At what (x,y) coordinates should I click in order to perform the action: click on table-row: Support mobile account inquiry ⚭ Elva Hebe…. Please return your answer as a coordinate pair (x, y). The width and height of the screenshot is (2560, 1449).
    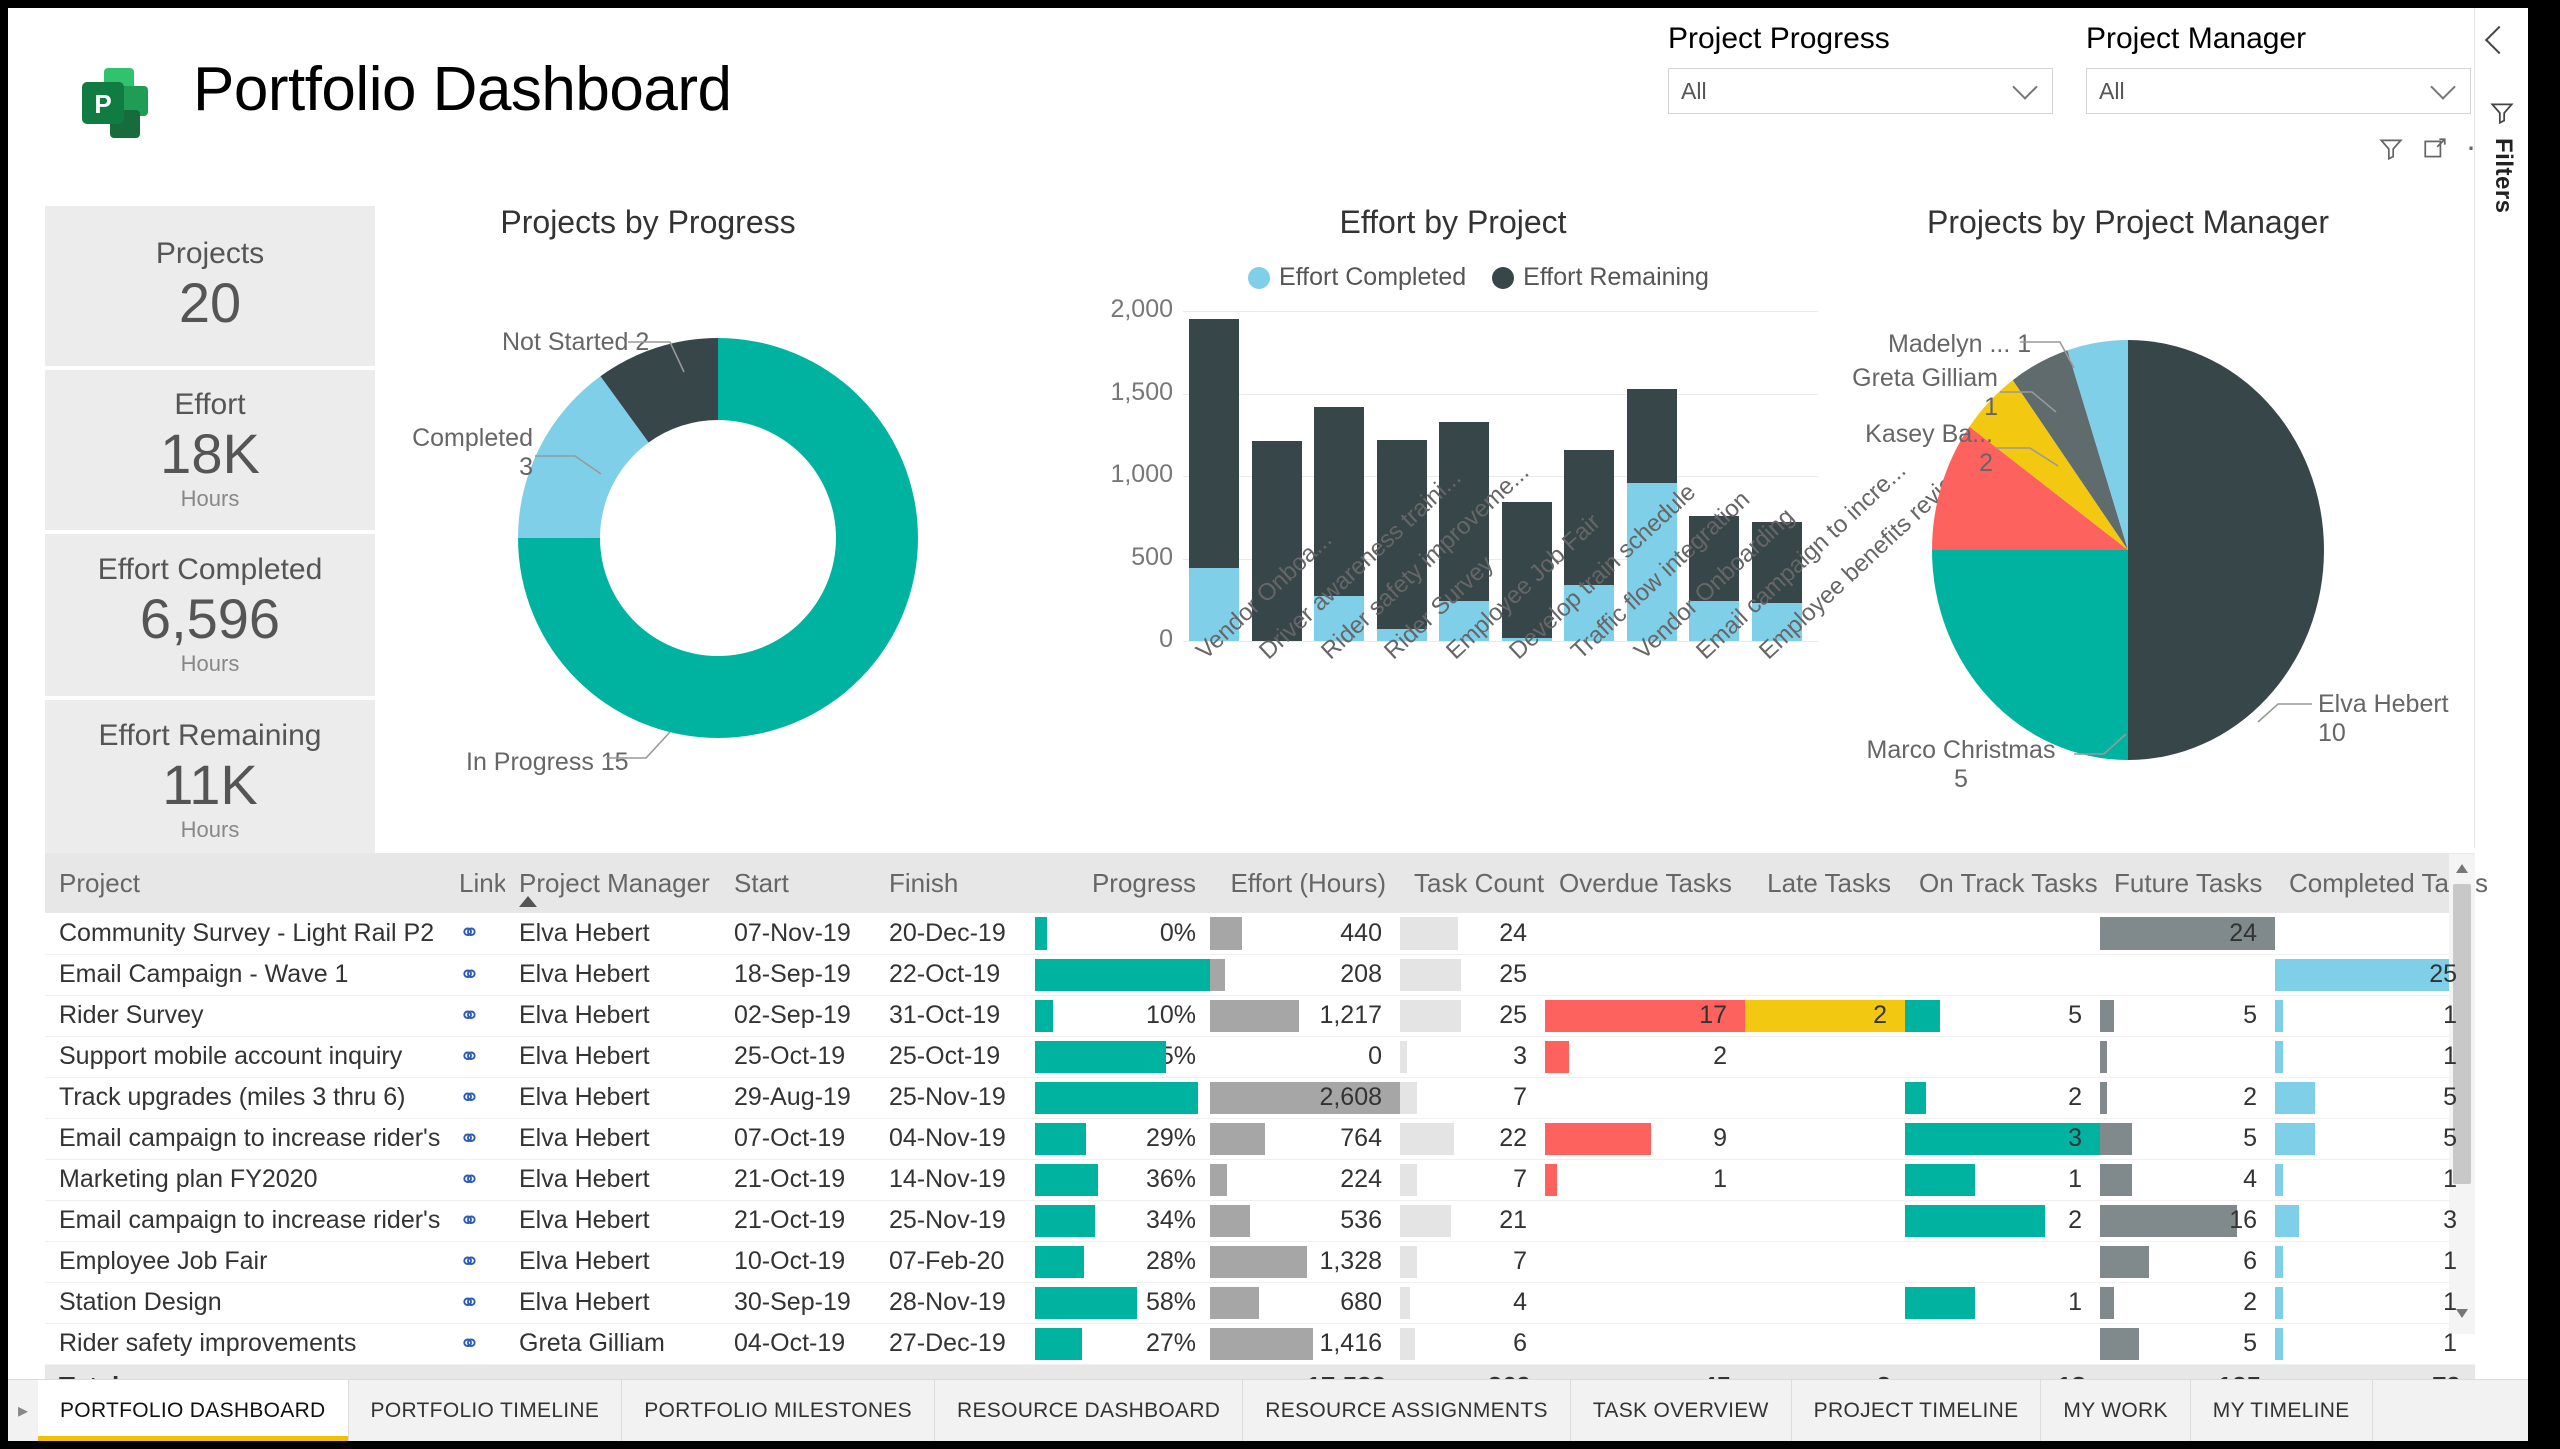
    Looking at the image, I should click on (1260, 1057).